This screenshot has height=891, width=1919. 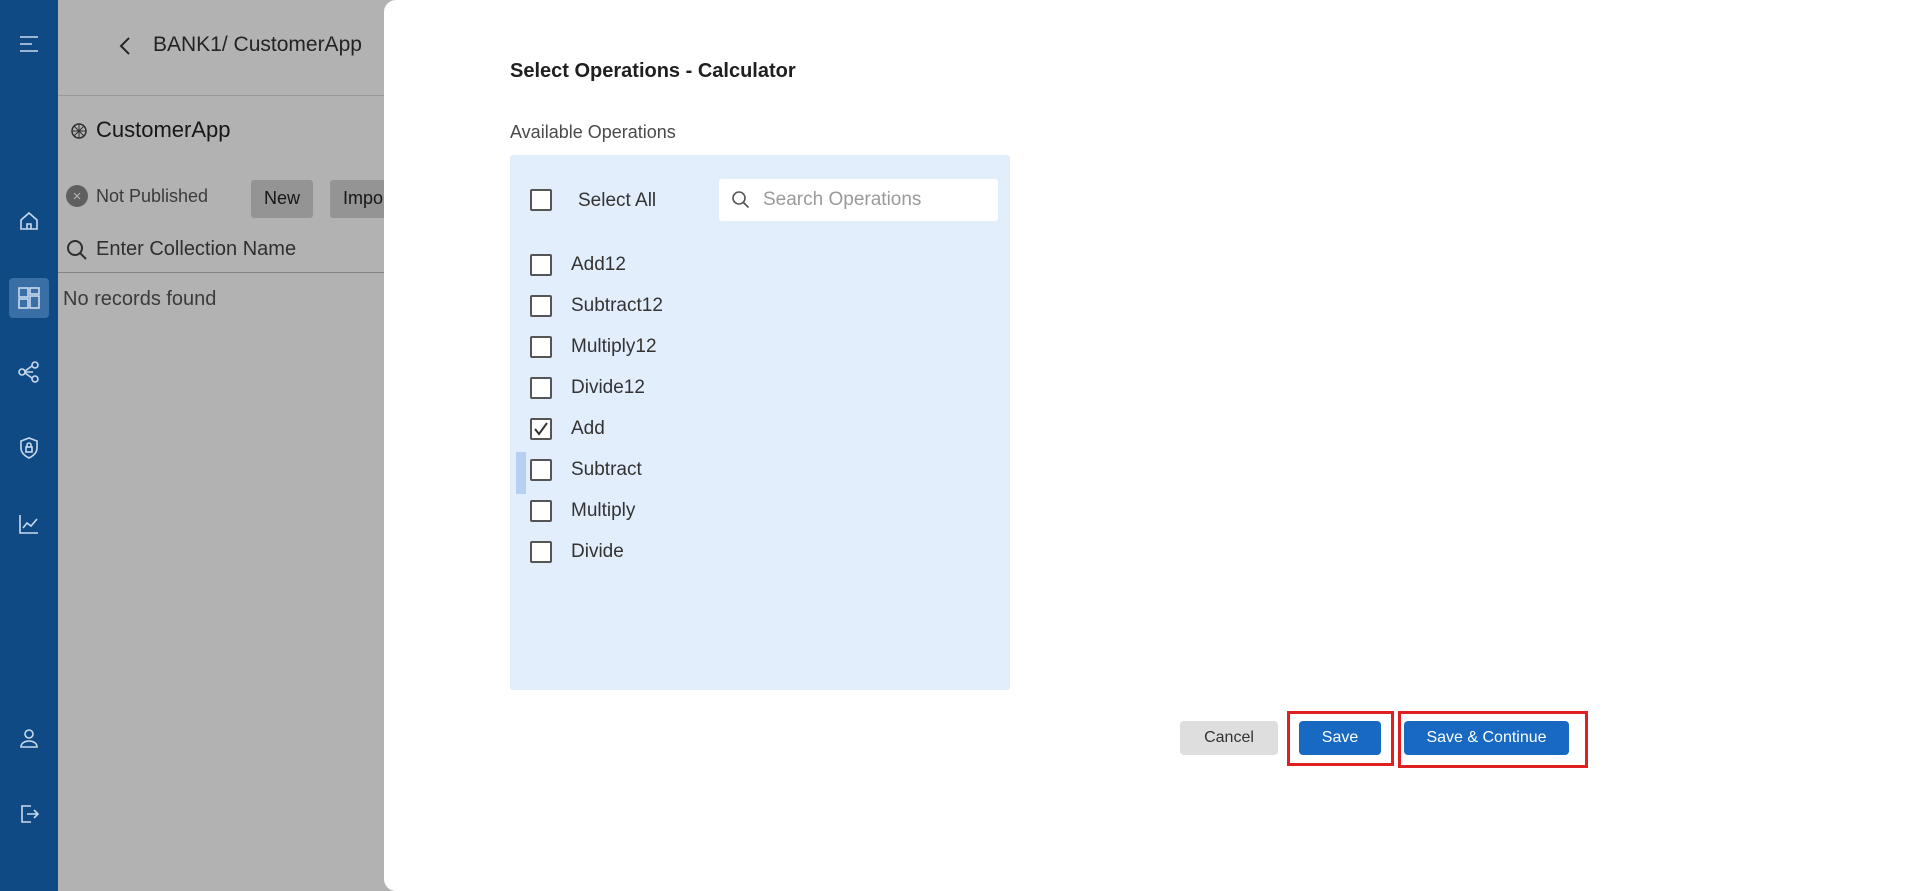 I want to click on operation-item: Divide, so click(x=760, y=552).